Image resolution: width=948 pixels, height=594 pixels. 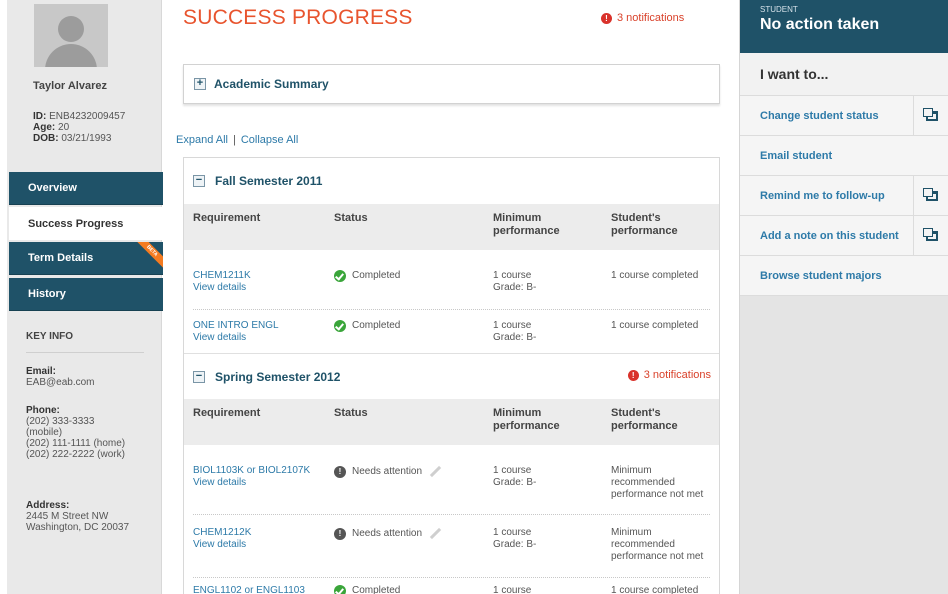 I want to click on change-student-status-action: Change student status, so click(x=844, y=116).